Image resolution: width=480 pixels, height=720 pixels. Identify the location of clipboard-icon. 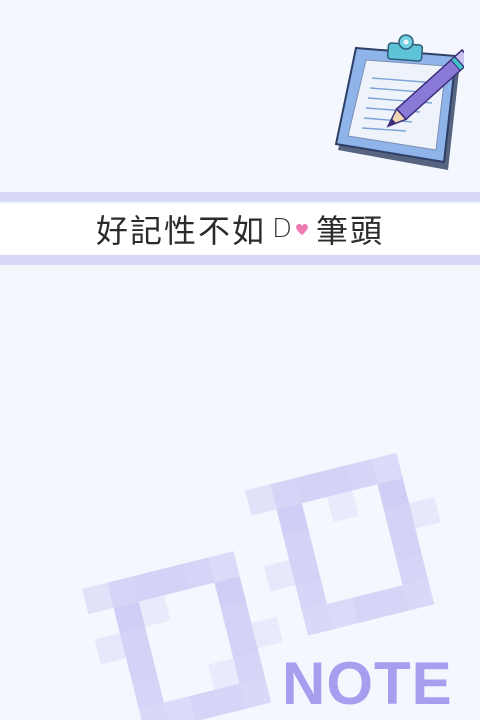
(399, 102).